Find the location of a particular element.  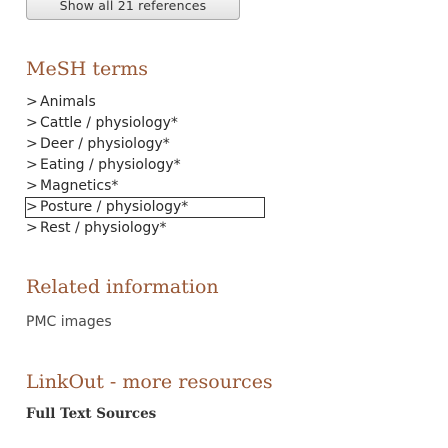

mesh-term-label: Magnetics* is located at coordinates (79, 186).